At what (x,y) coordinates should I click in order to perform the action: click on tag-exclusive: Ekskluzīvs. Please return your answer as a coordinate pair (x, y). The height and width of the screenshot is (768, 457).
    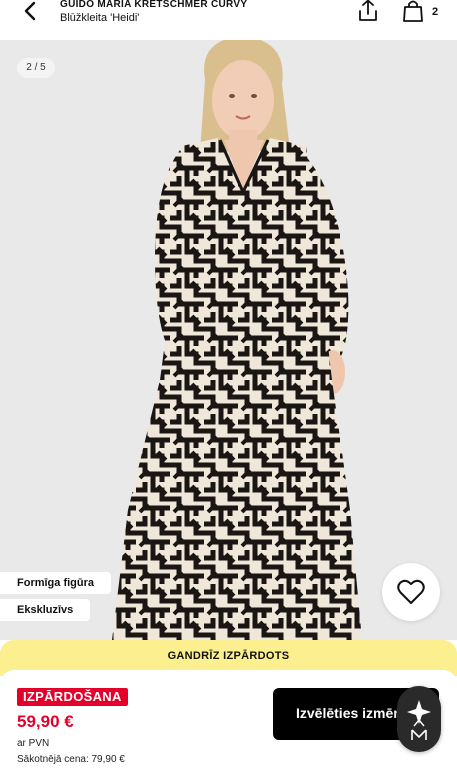
    Looking at the image, I should click on (45, 610).